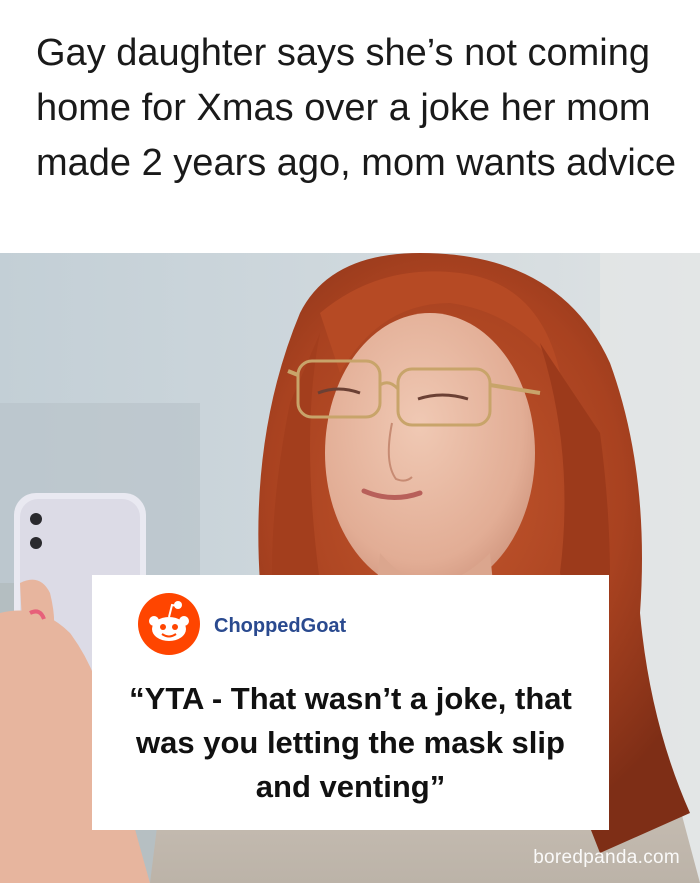 This screenshot has height=883, width=700. Describe the element at coordinates (169, 624) in the screenshot. I see `reddit-snoo-icon` at that location.